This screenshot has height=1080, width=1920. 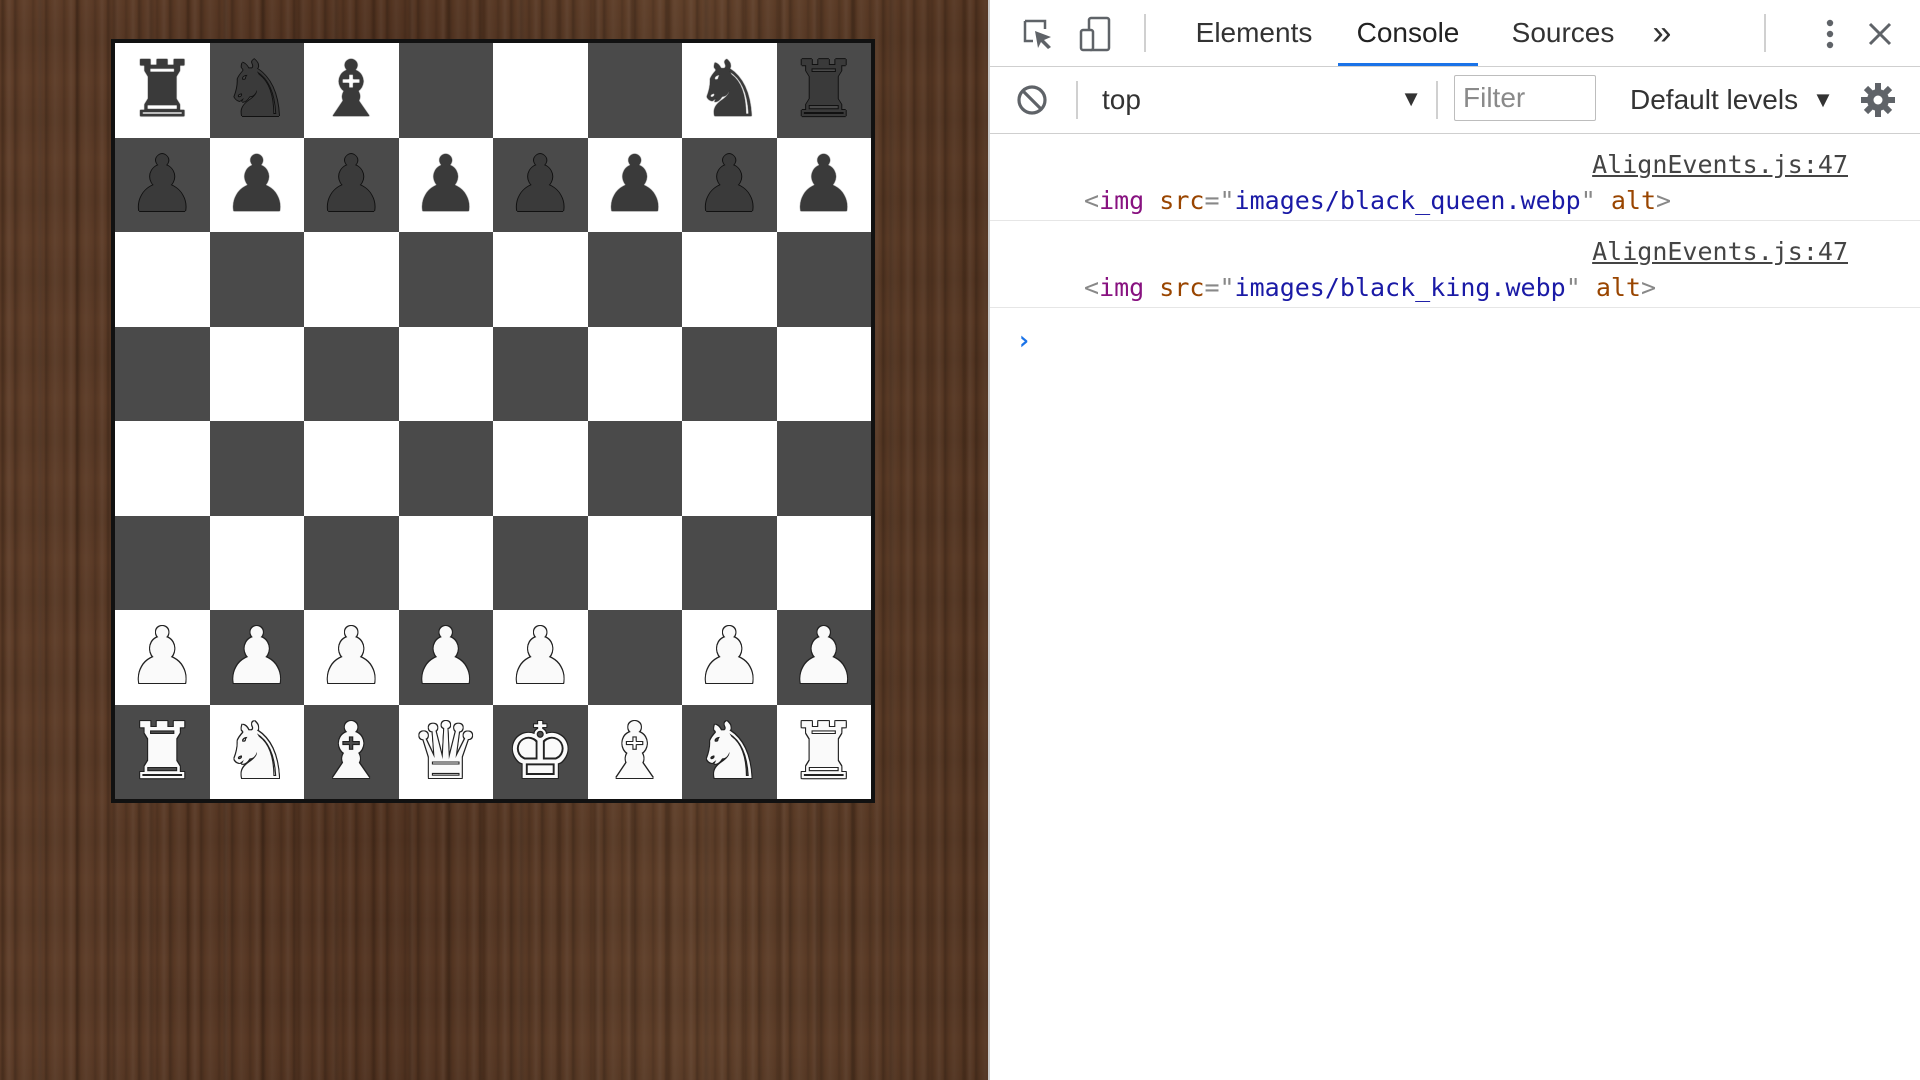 I want to click on log-message: <img src="images/black_king.webp" alt>, so click(x=1370, y=287).